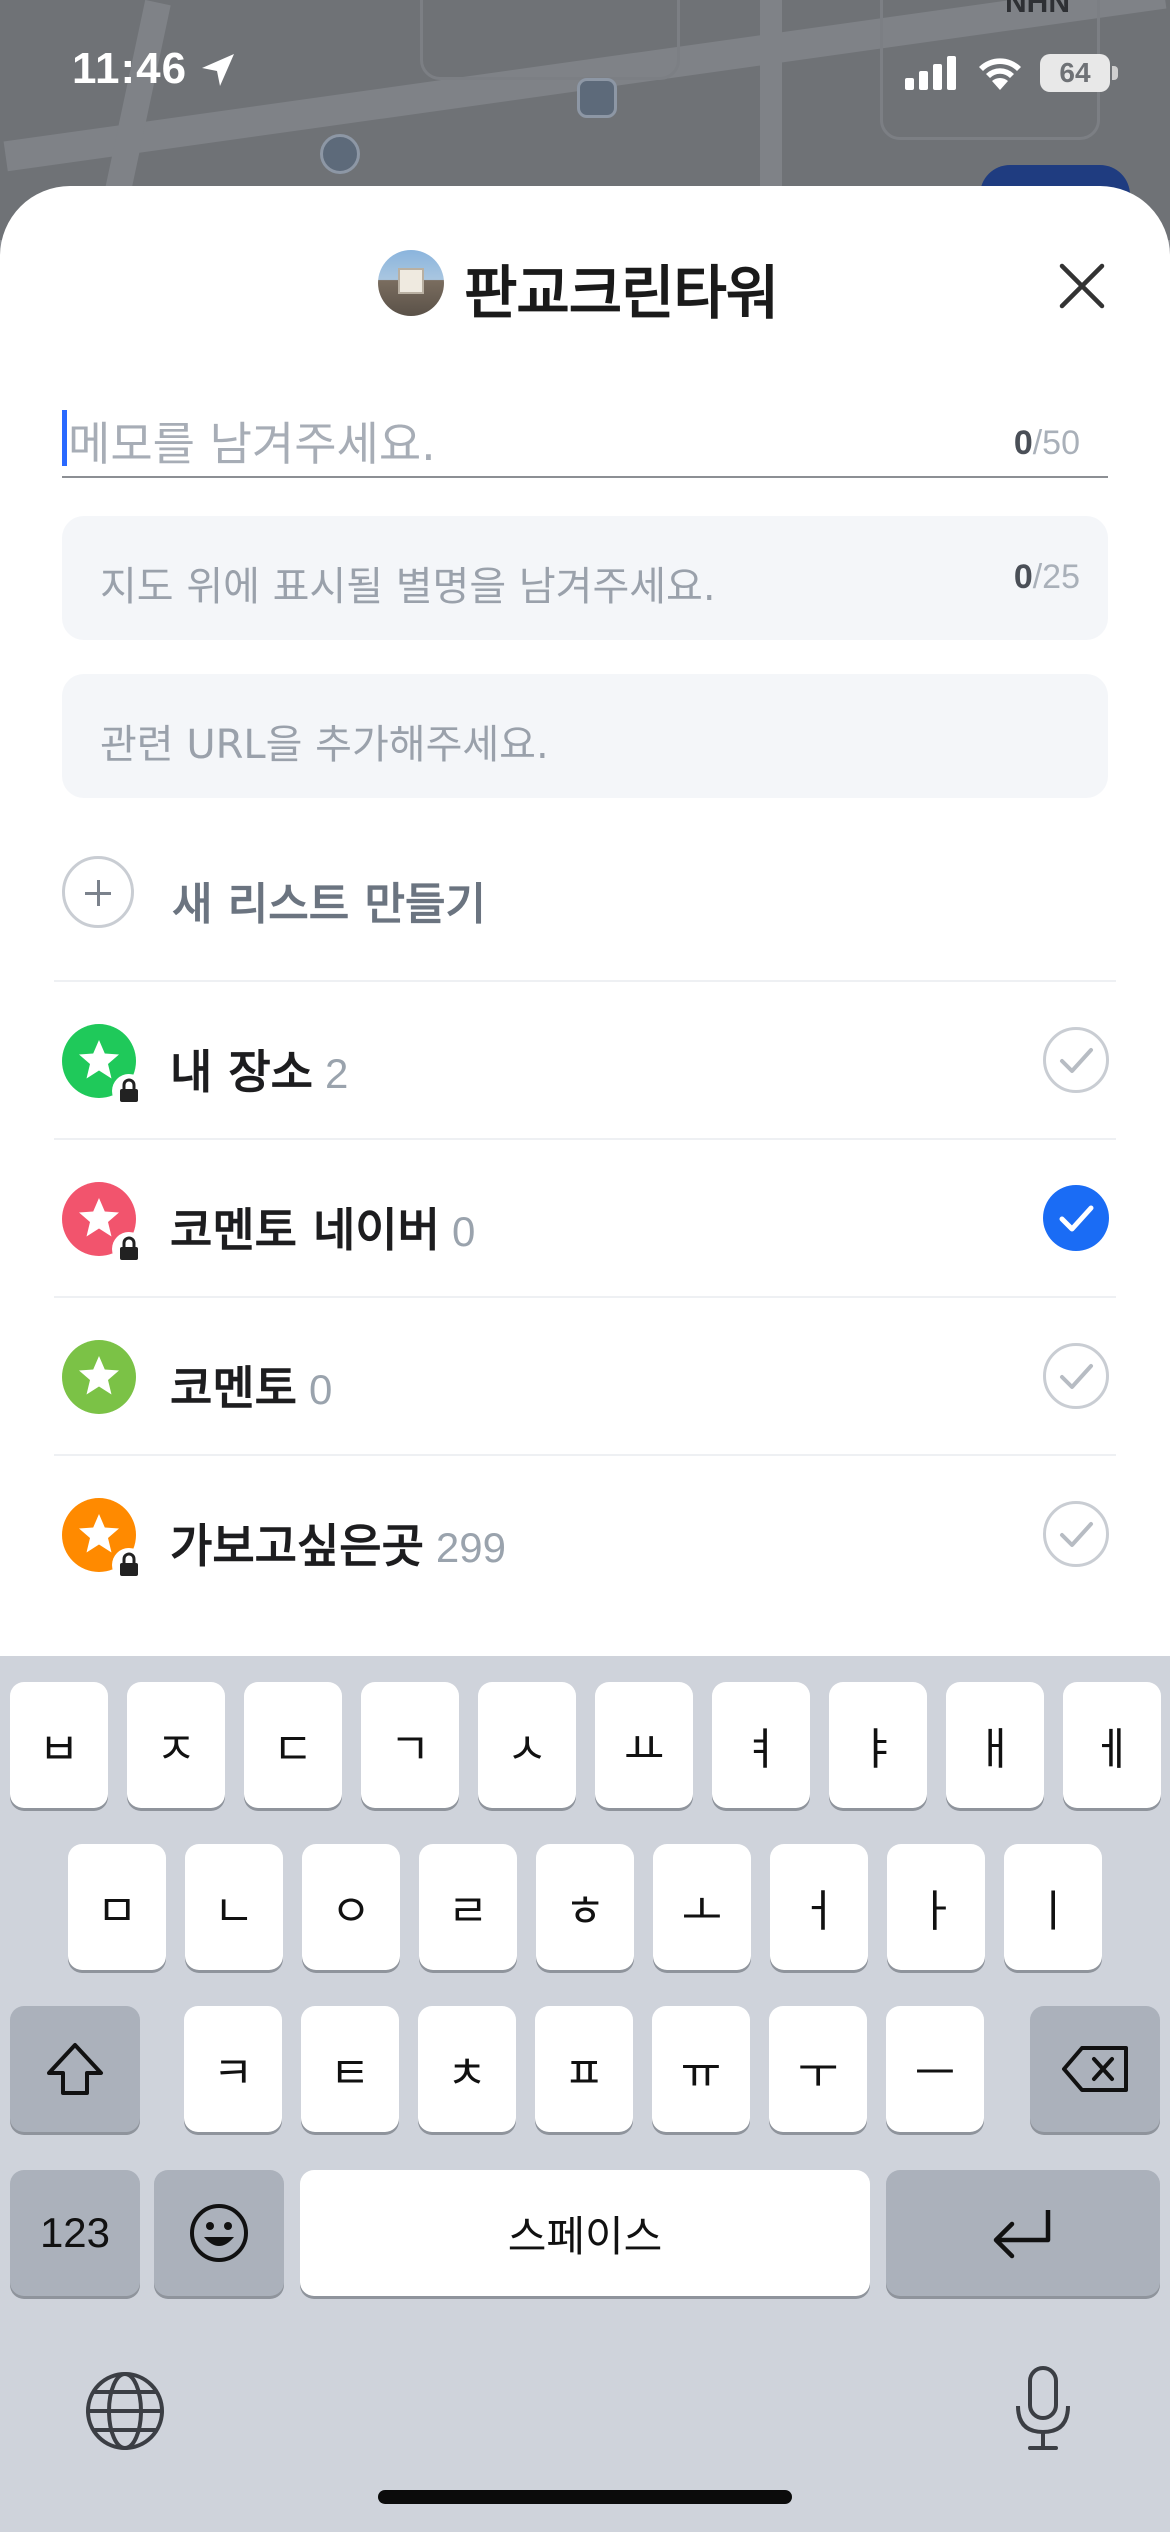 Image resolution: width=1170 pixels, height=2532 pixels. I want to click on letter-key: ㅍ, so click(584, 2069).